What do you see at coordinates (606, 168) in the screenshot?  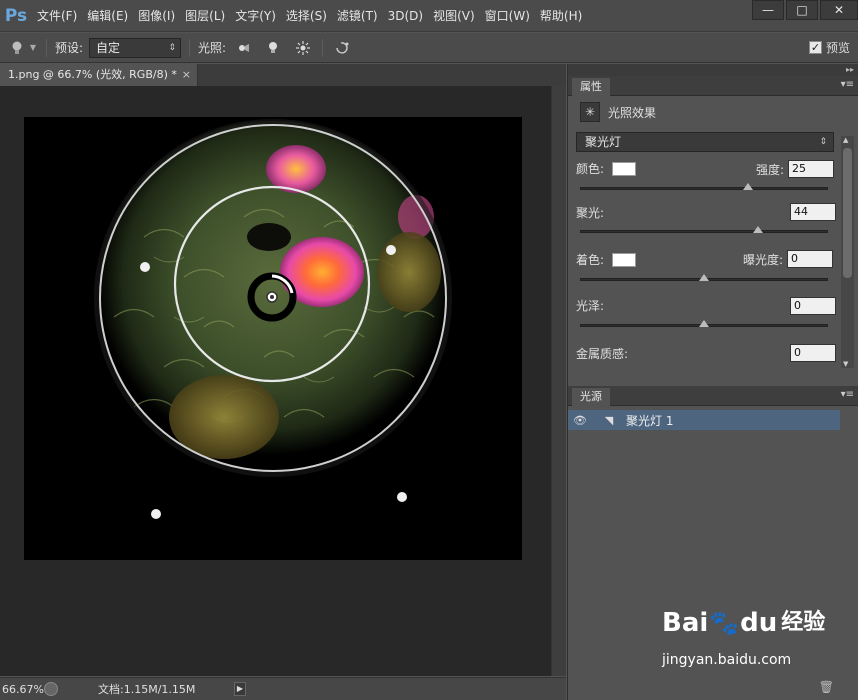 I see `color-row: 颜色:` at bounding box center [606, 168].